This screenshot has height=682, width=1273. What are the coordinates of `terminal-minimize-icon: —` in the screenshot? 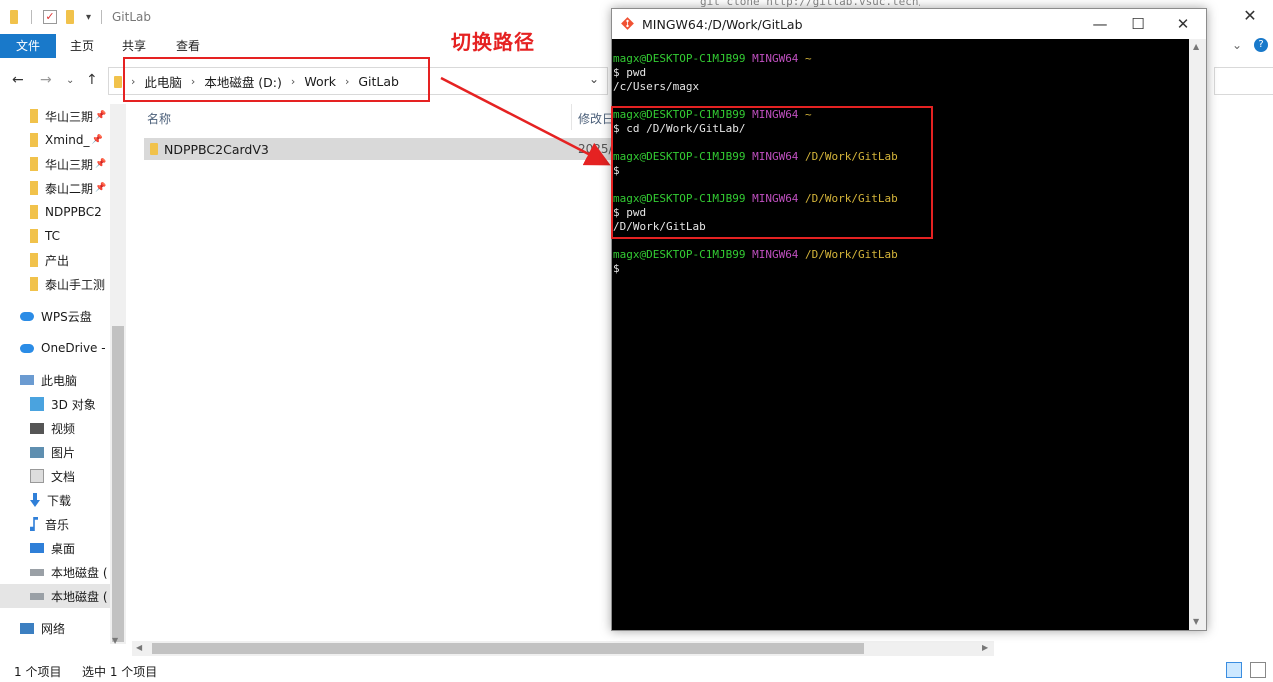 It's located at (1100, 24).